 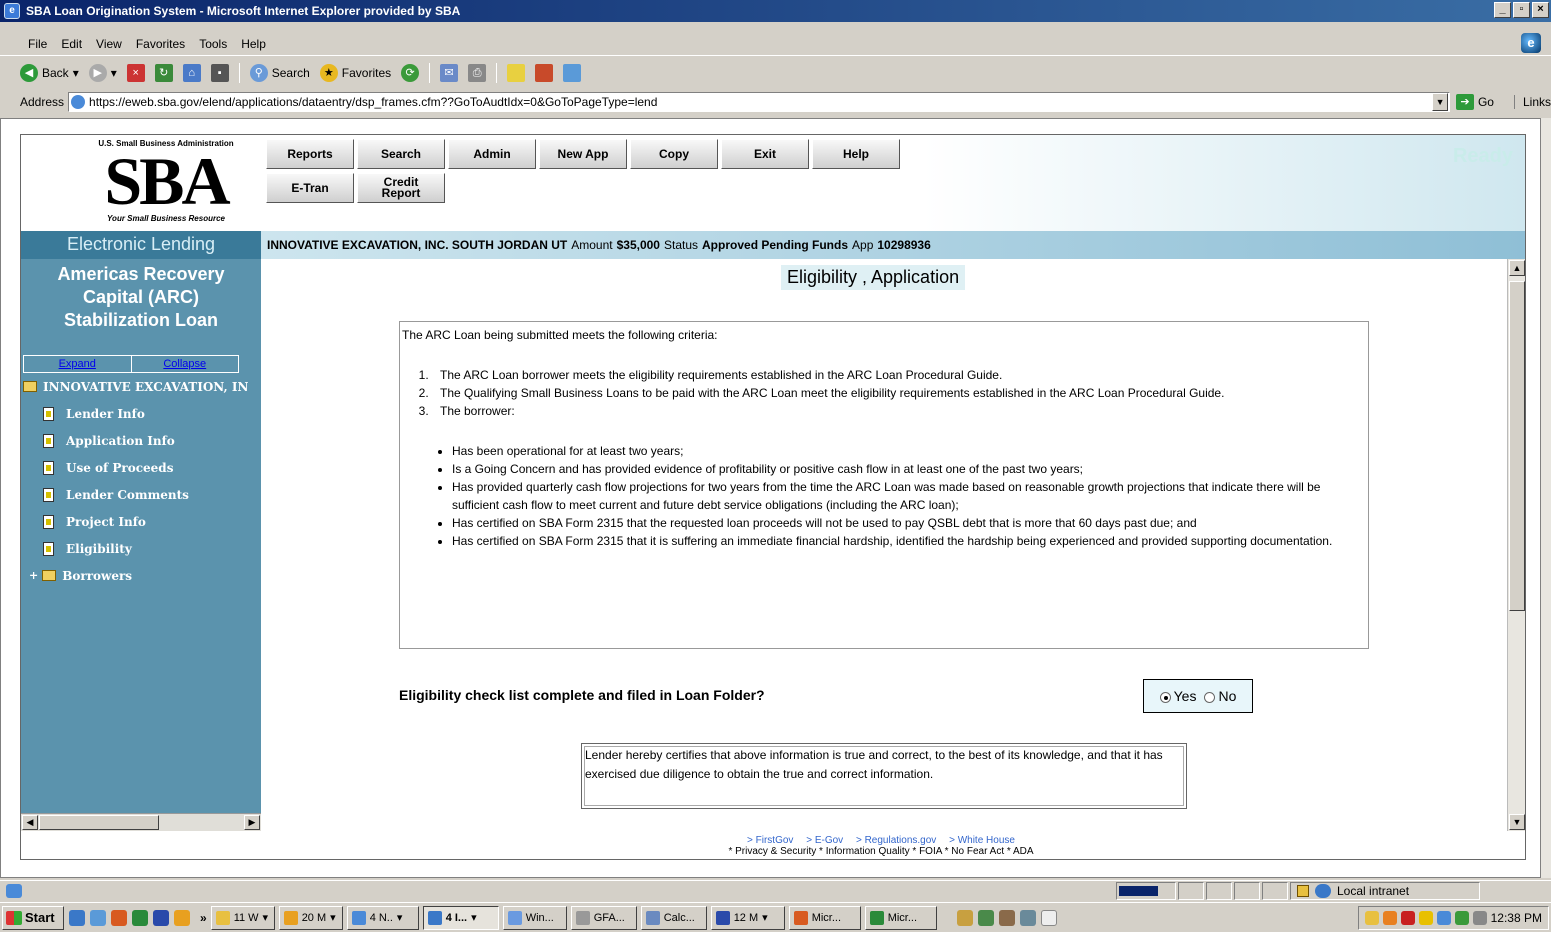 I want to click on history-icon: ⟳, so click(x=410, y=73).